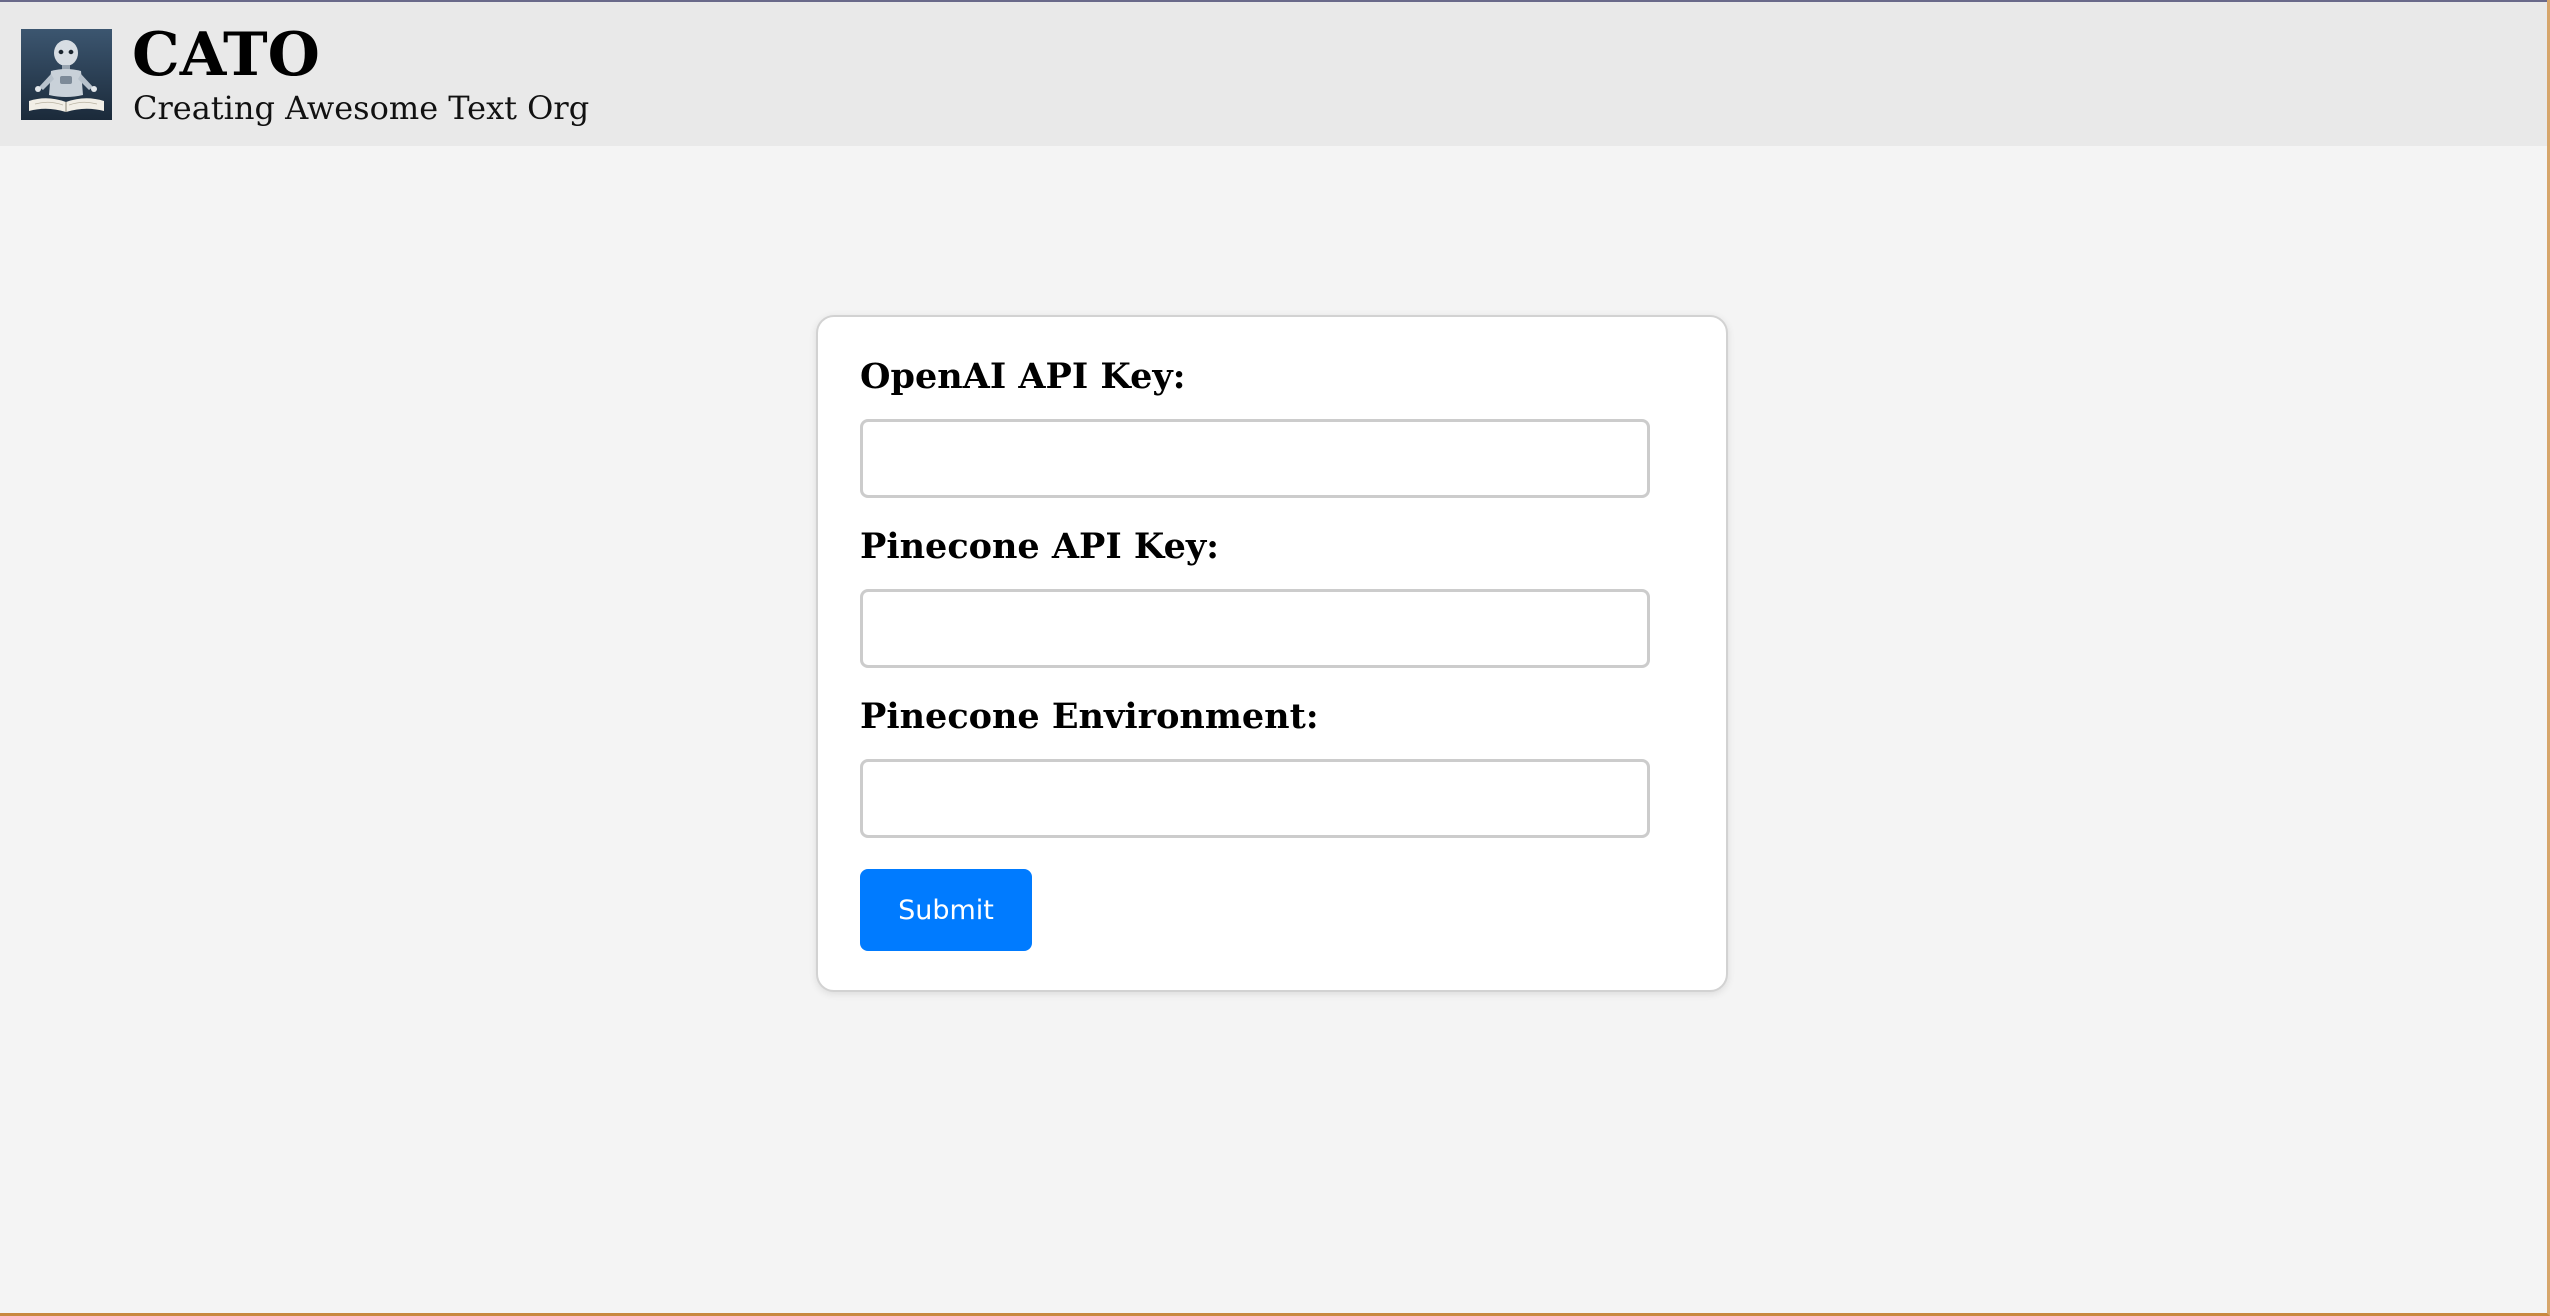  What do you see at coordinates (361, 108) in the screenshot?
I see `app-subtitle: Creating Awesome Text Org` at bounding box center [361, 108].